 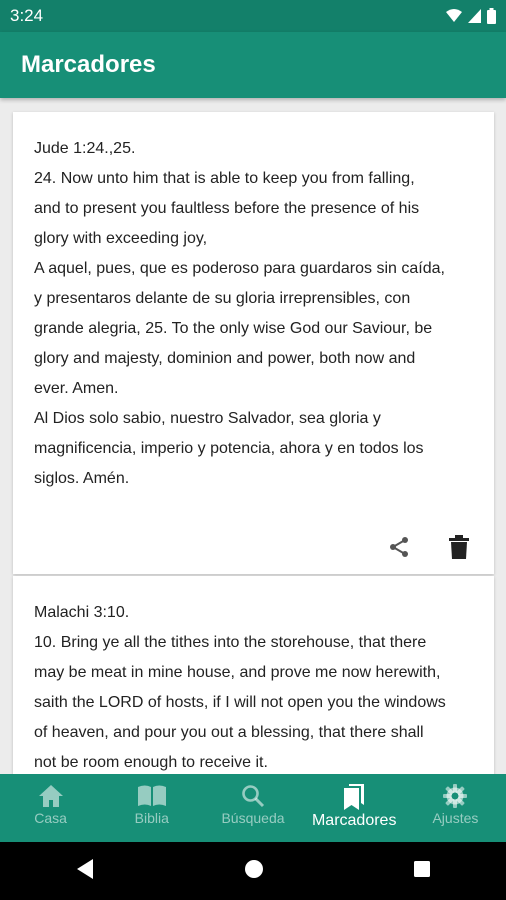 I want to click on share-button, so click(x=399, y=547).